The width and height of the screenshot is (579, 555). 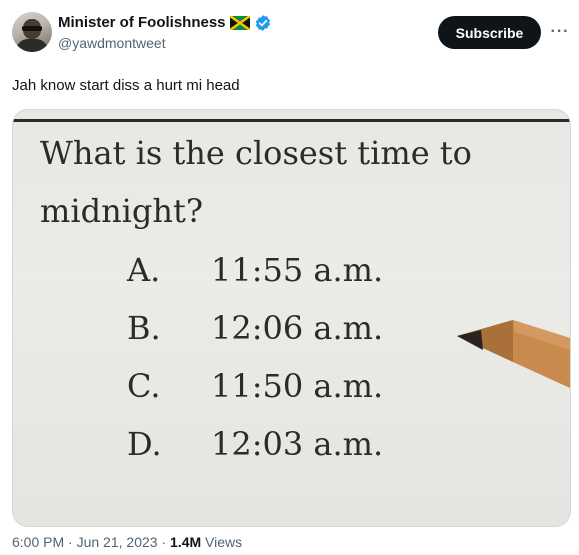 I want to click on more-options-icon: ···, so click(x=560, y=32).